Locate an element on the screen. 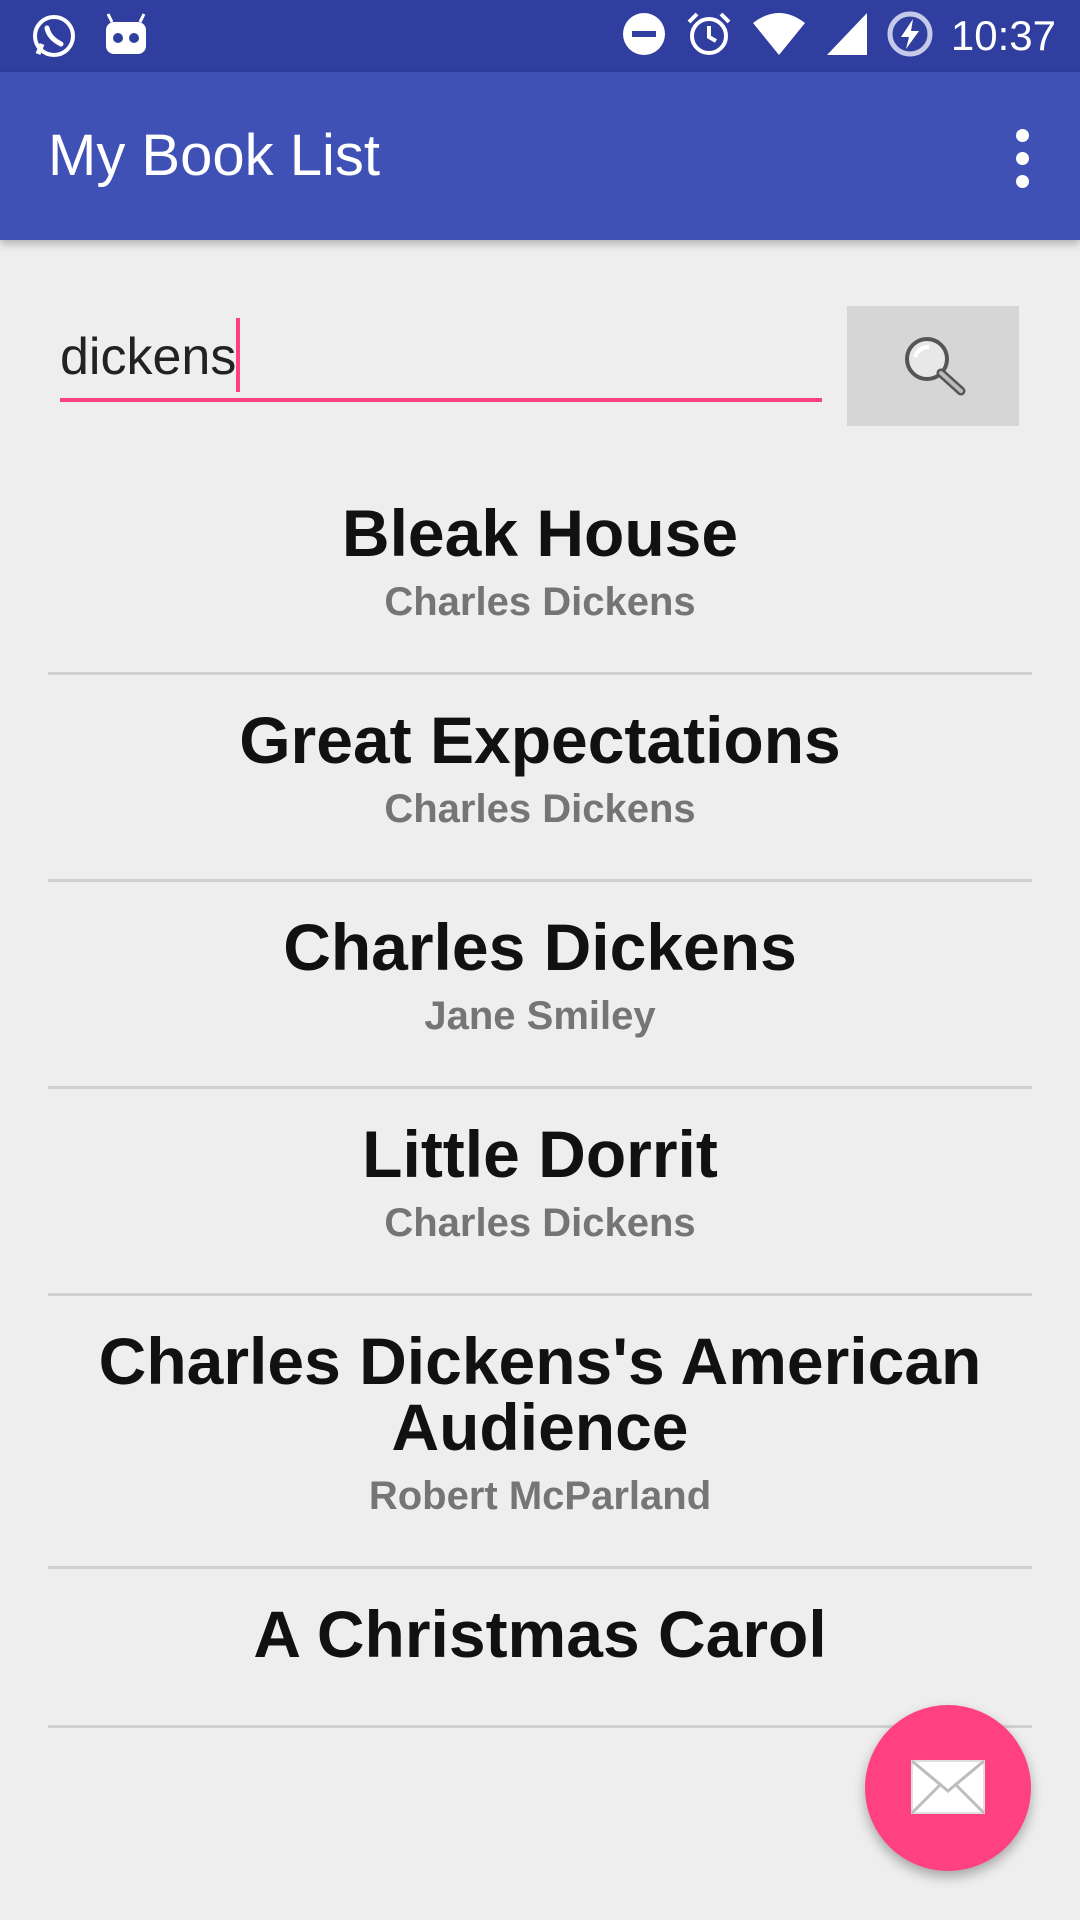 This screenshot has height=1920, width=1080. cell-signal-icon is located at coordinates (847, 36).